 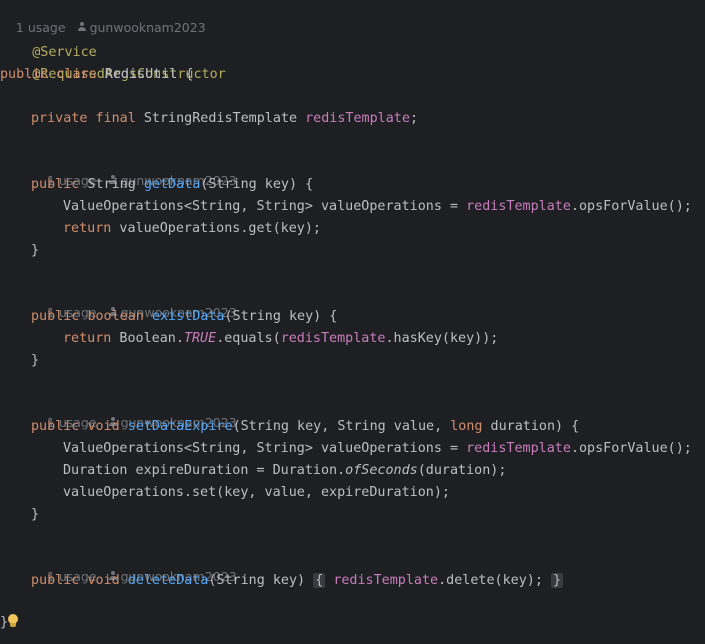 I want to click on code-text: .hasKey(key));, so click(x=442, y=338).